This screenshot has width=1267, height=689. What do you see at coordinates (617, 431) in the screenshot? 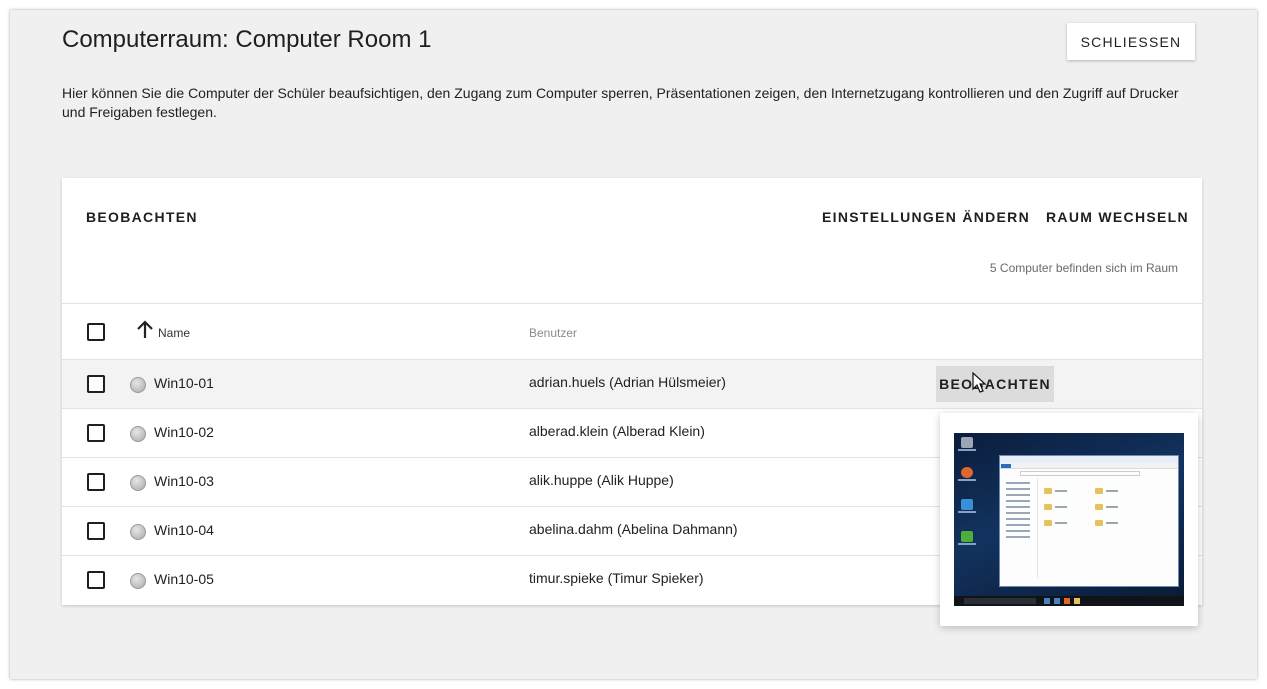
I see `user-name: alberad.klein (Alberad Klein)` at bounding box center [617, 431].